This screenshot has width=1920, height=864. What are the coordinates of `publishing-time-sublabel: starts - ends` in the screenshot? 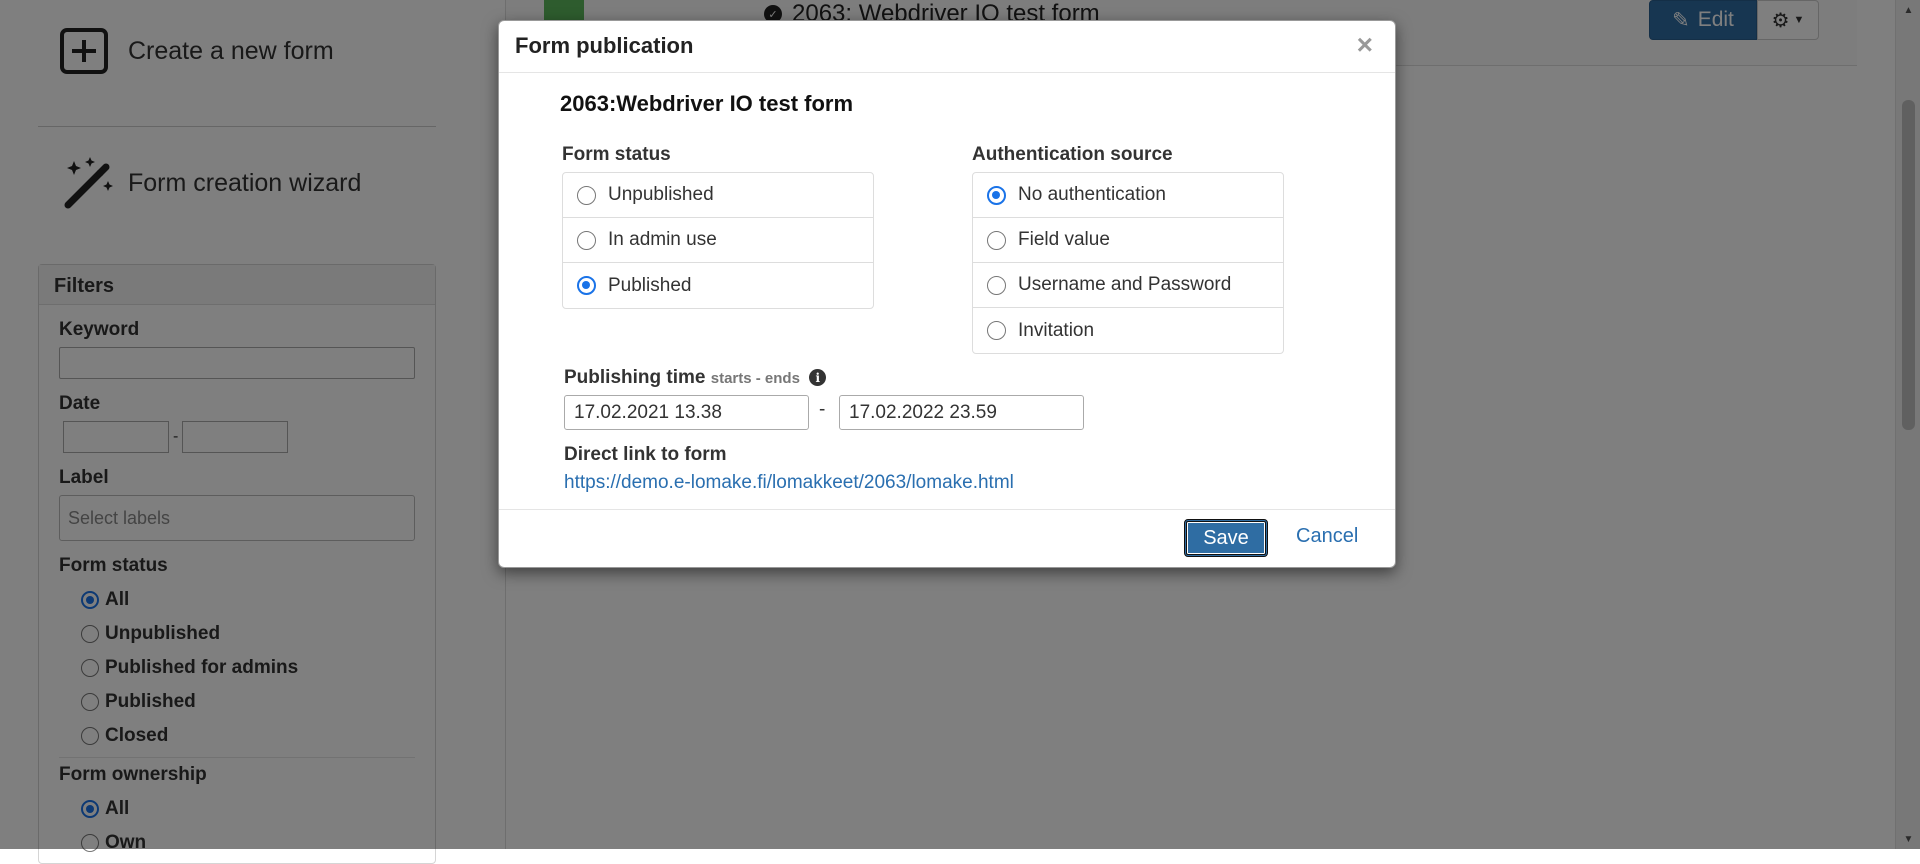 It's located at (755, 378).